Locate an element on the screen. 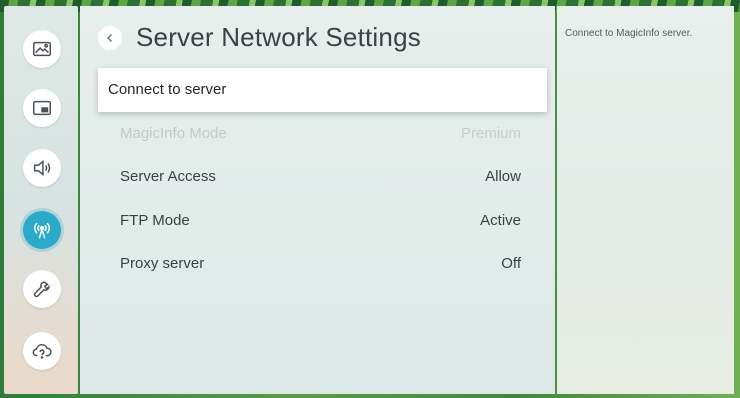  page-title: Server Network Settings is located at coordinates (278, 37).